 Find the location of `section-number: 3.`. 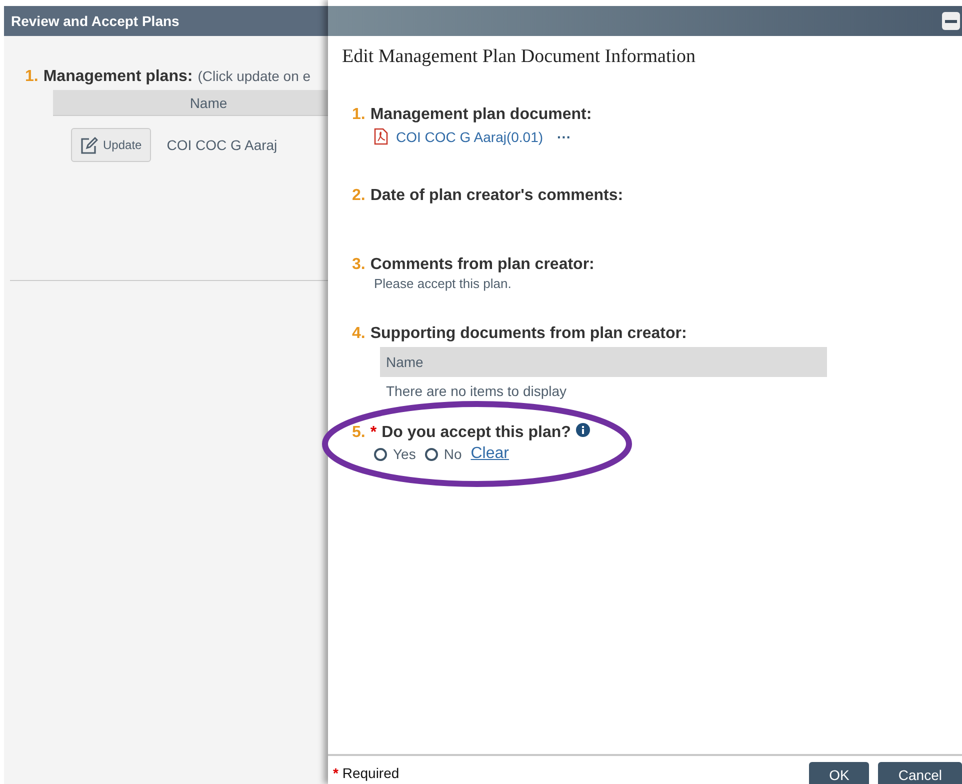

section-number: 3. is located at coordinates (359, 265).